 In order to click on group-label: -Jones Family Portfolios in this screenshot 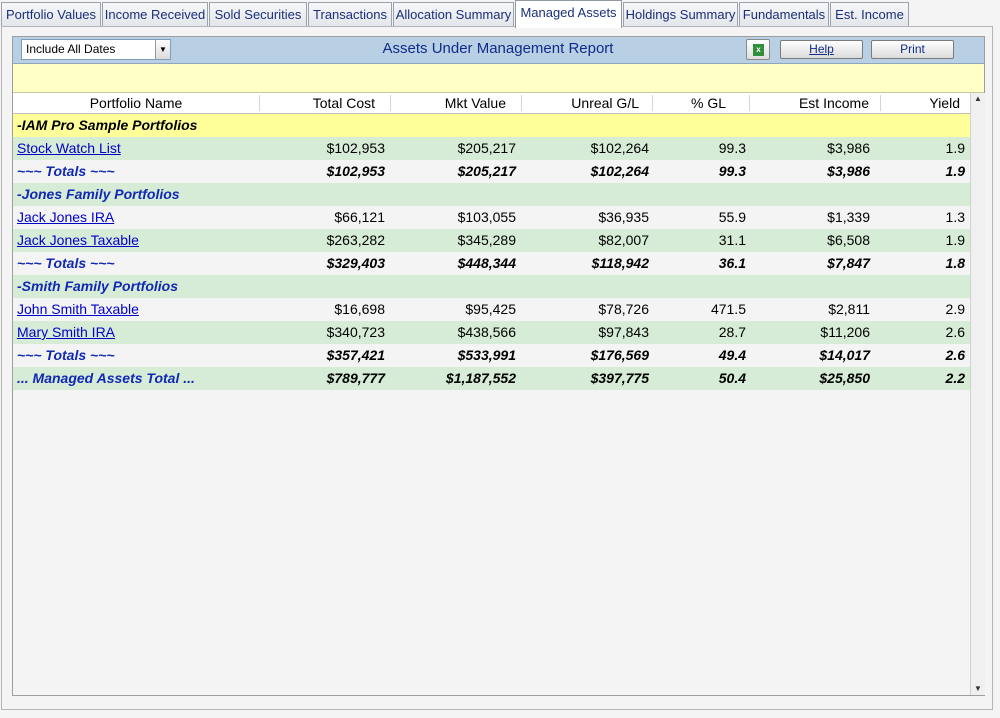, I will do `click(98, 194)`.